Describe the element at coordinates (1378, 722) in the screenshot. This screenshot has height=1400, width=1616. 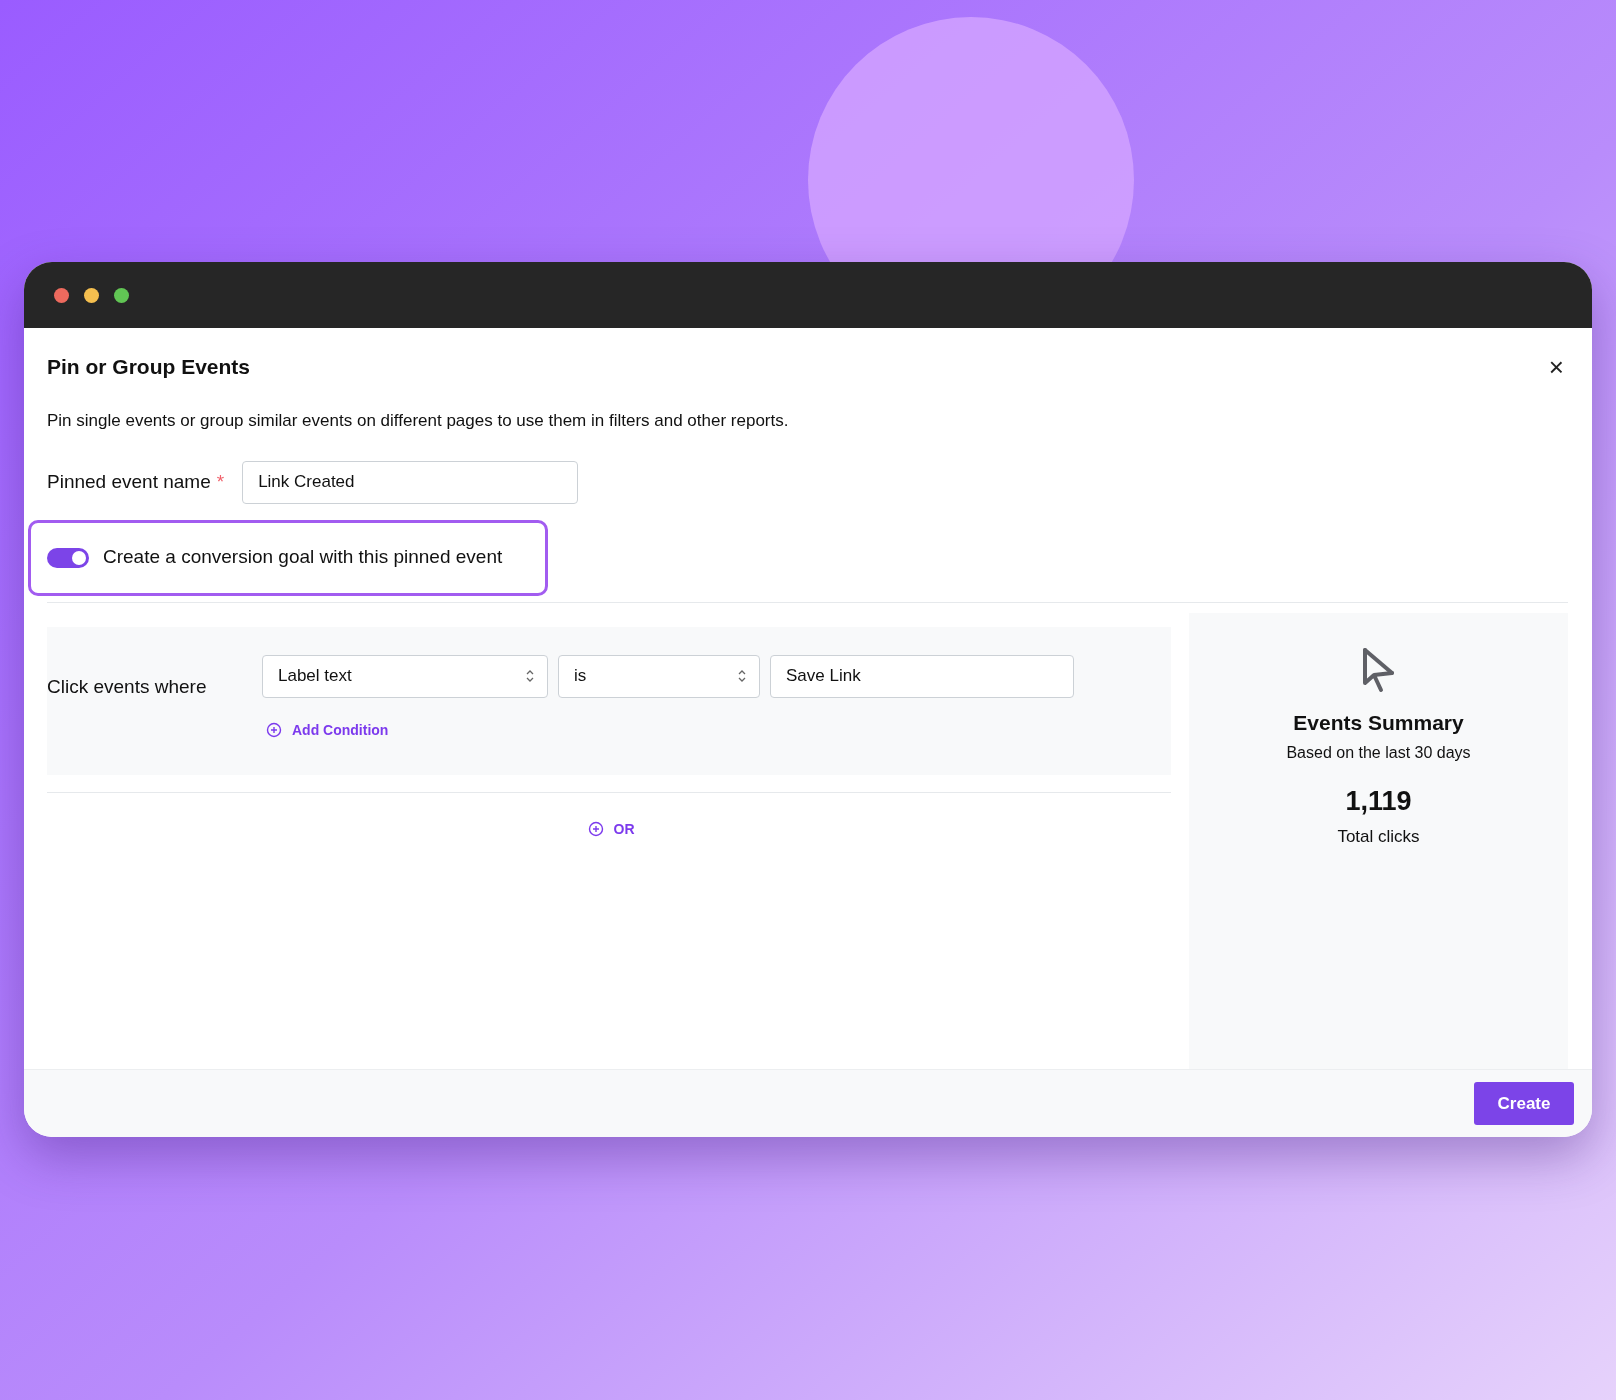
I see `summary-title: Events Summary` at that location.